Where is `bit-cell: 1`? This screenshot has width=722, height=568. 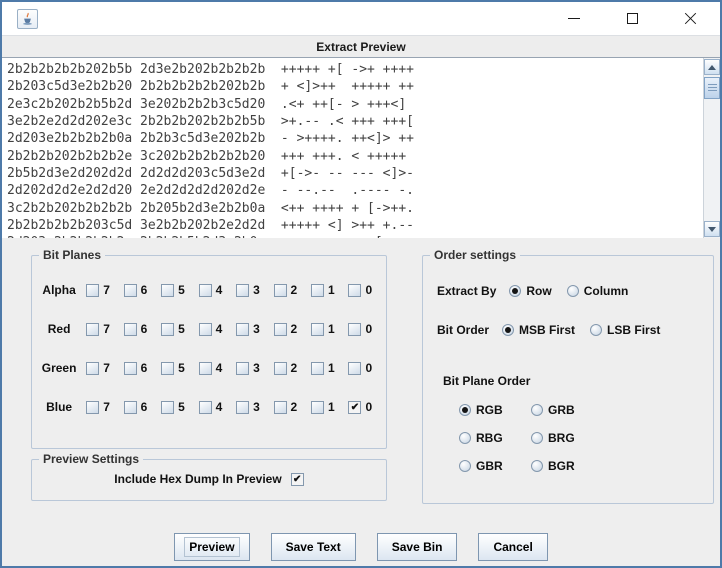 bit-cell: 1 is located at coordinates (329, 368).